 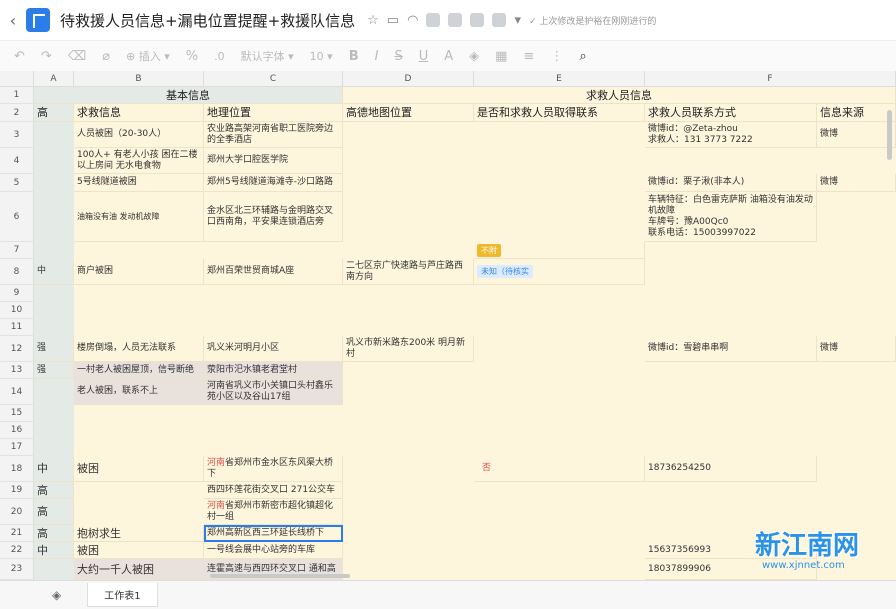 I want to click on text-color-icon: A, so click(x=448, y=56).